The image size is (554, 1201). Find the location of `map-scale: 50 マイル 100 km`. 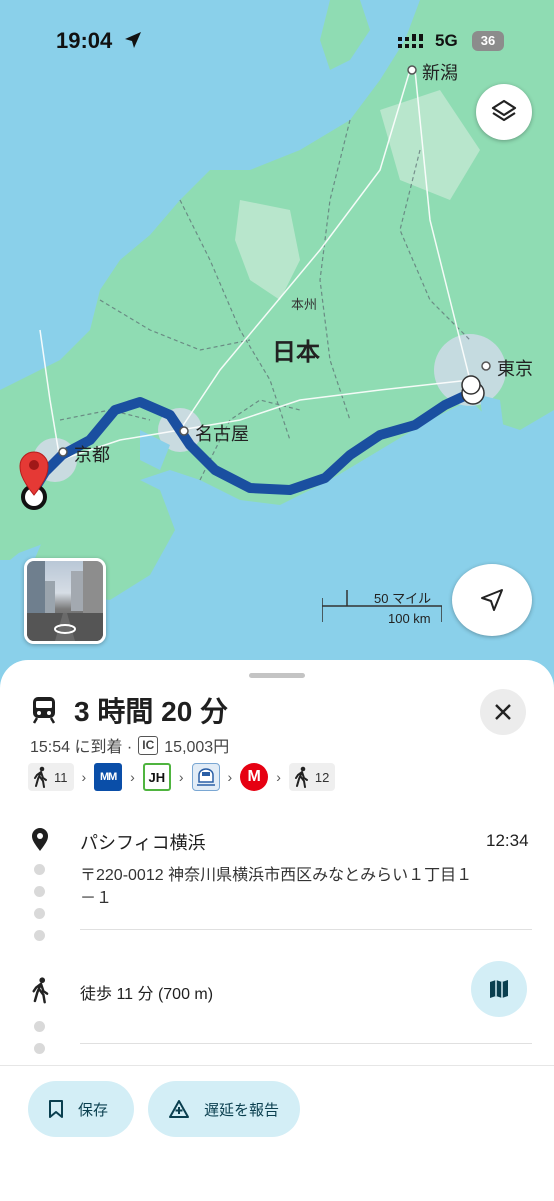

map-scale: 50 マイル 100 km is located at coordinates (382, 606).